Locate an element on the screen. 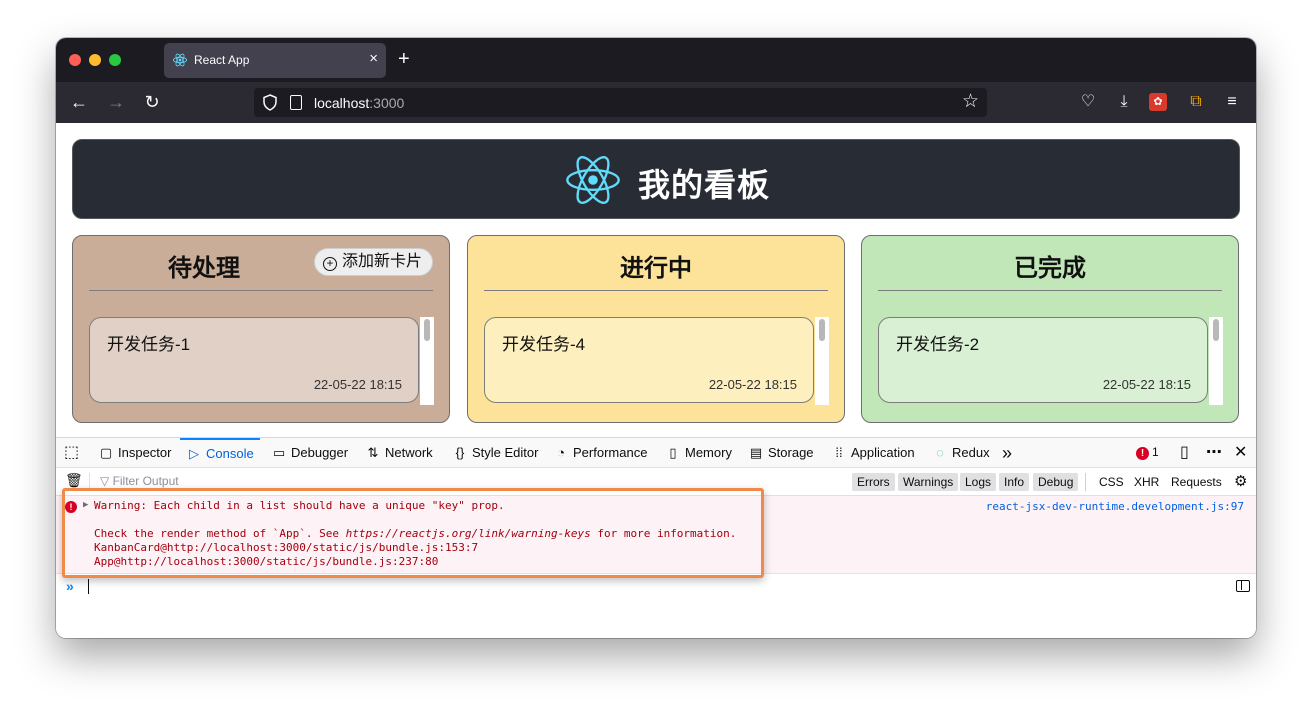 The width and height of the screenshot is (1312, 712). tab-label: Storage is located at coordinates (791, 452).